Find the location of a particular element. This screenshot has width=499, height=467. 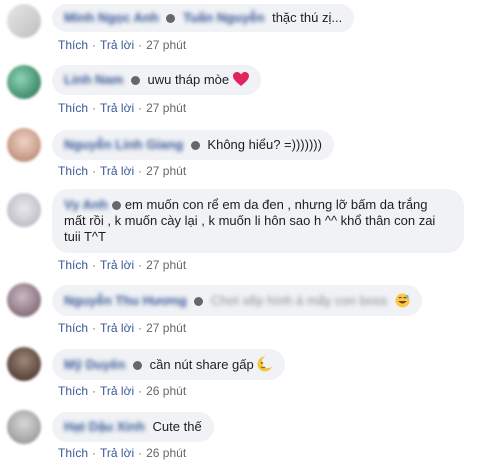

heart-face-emoji is located at coordinates (240, 79).